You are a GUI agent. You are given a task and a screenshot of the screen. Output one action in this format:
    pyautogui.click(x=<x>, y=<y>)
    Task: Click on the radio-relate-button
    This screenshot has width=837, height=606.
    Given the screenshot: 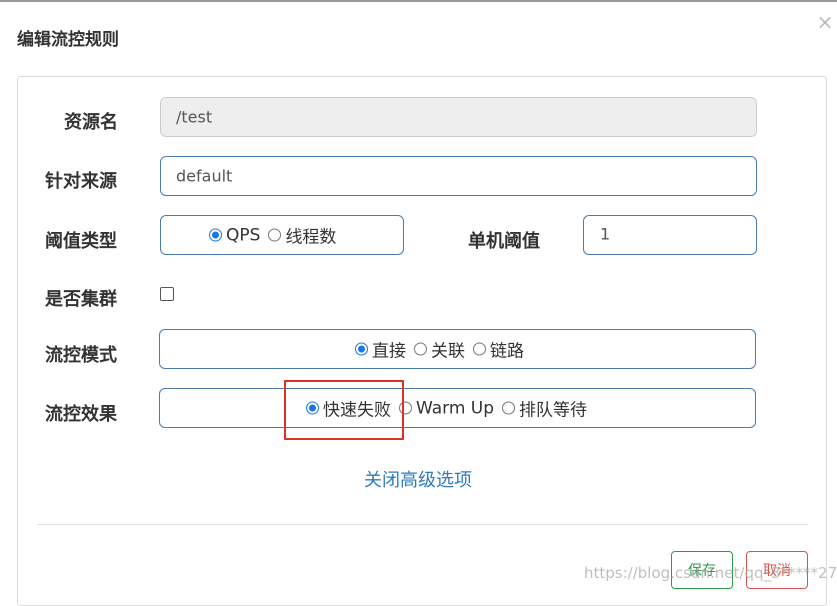 What is the action you would take?
    pyautogui.click(x=420, y=349)
    